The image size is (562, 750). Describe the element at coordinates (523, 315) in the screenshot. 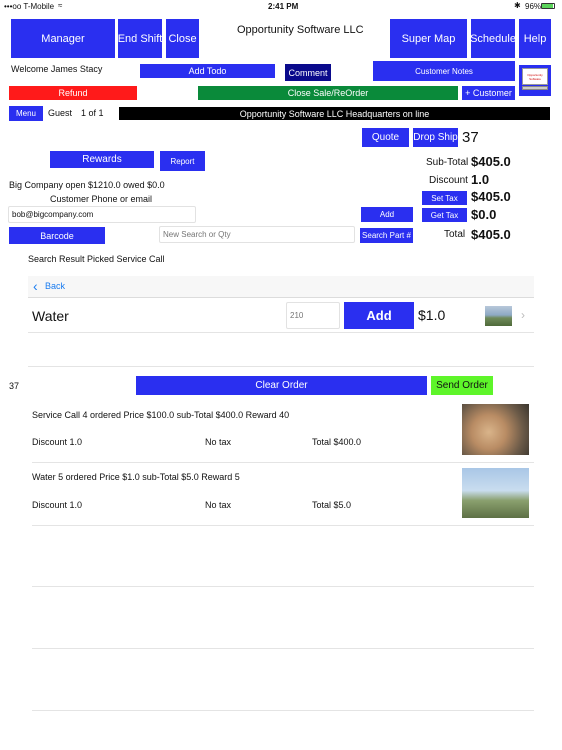

I see `chevron-right-icon: ›` at that location.